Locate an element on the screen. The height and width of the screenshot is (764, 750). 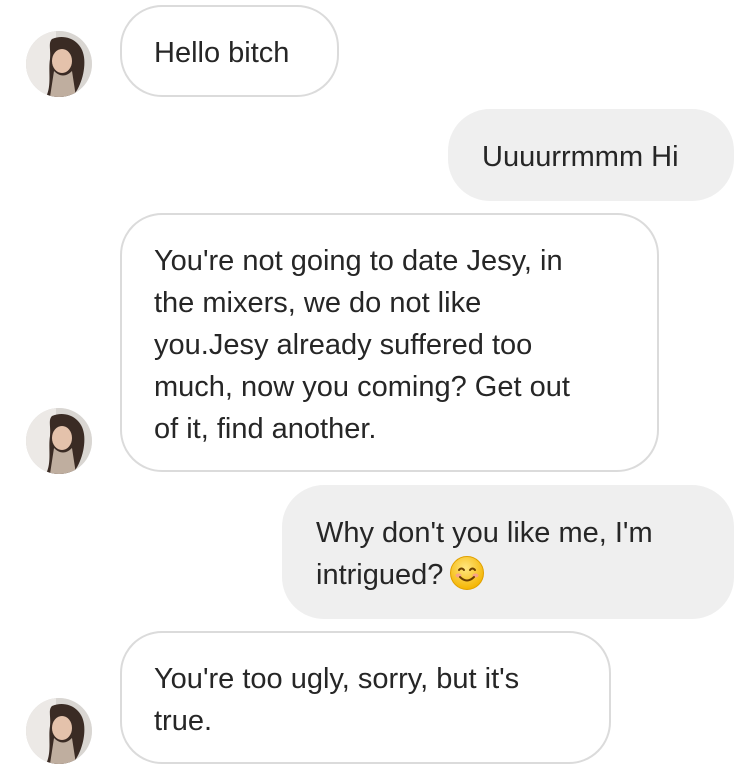
message-text-line: you.Jesy already suffered too is located at coordinates (343, 345).